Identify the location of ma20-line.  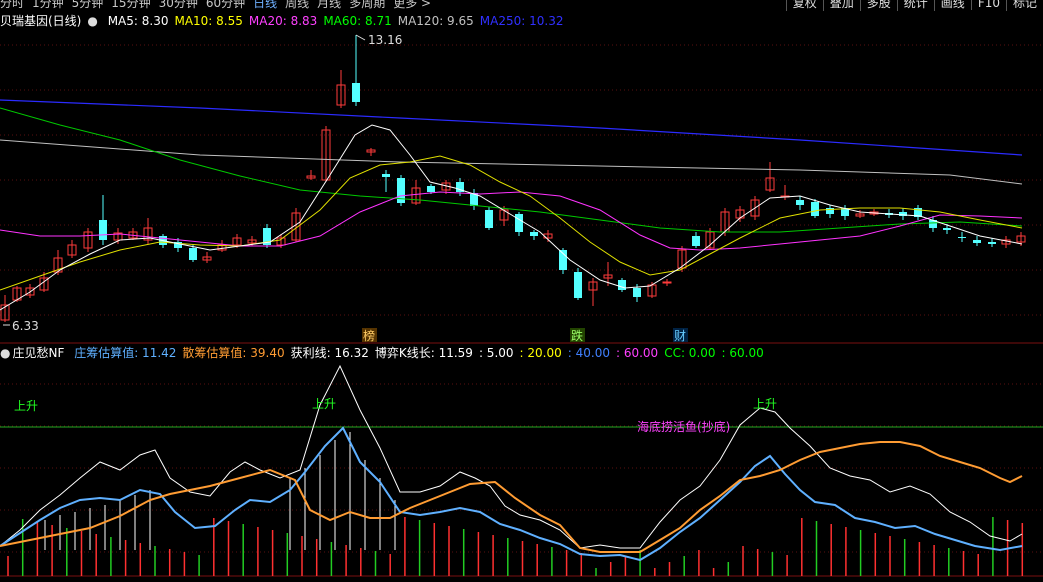
(511, 221).